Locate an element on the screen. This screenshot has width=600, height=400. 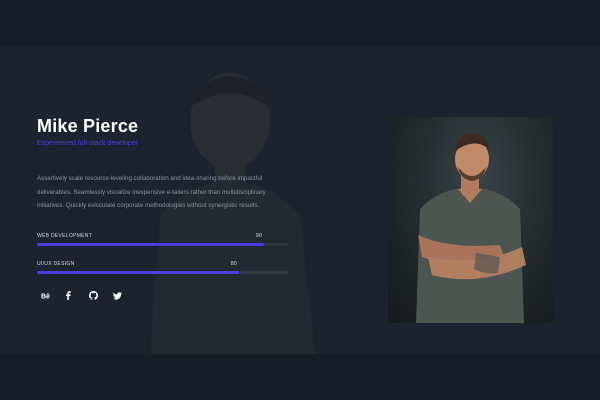
social-links: Bē is located at coordinates (166, 296).